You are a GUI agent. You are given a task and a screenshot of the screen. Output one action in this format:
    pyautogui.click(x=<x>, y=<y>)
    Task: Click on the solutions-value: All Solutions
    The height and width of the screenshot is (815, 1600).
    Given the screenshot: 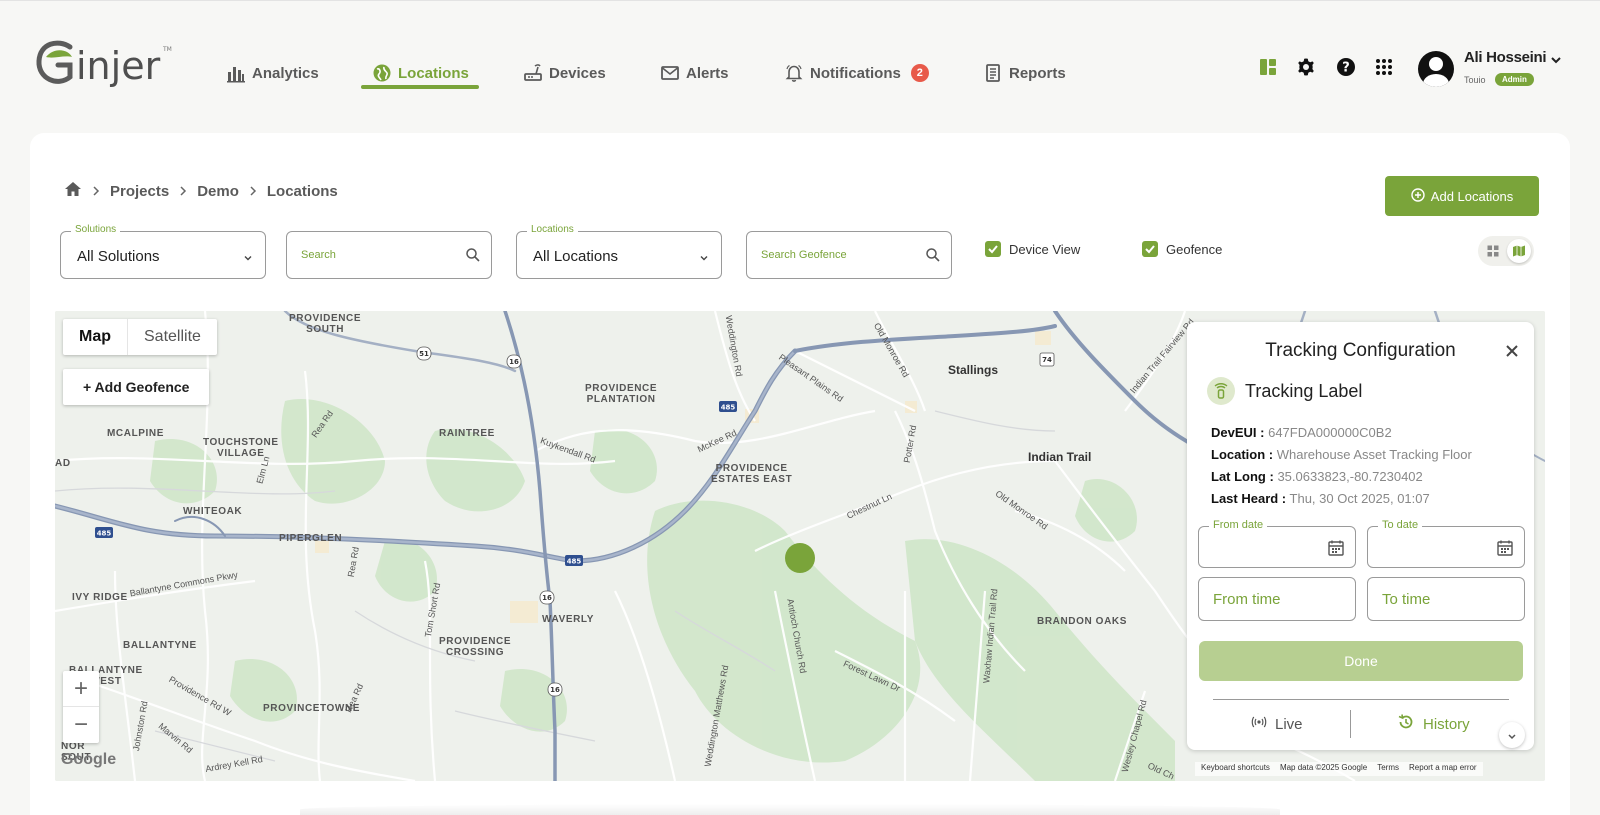 What is the action you would take?
    pyautogui.click(x=118, y=256)
    